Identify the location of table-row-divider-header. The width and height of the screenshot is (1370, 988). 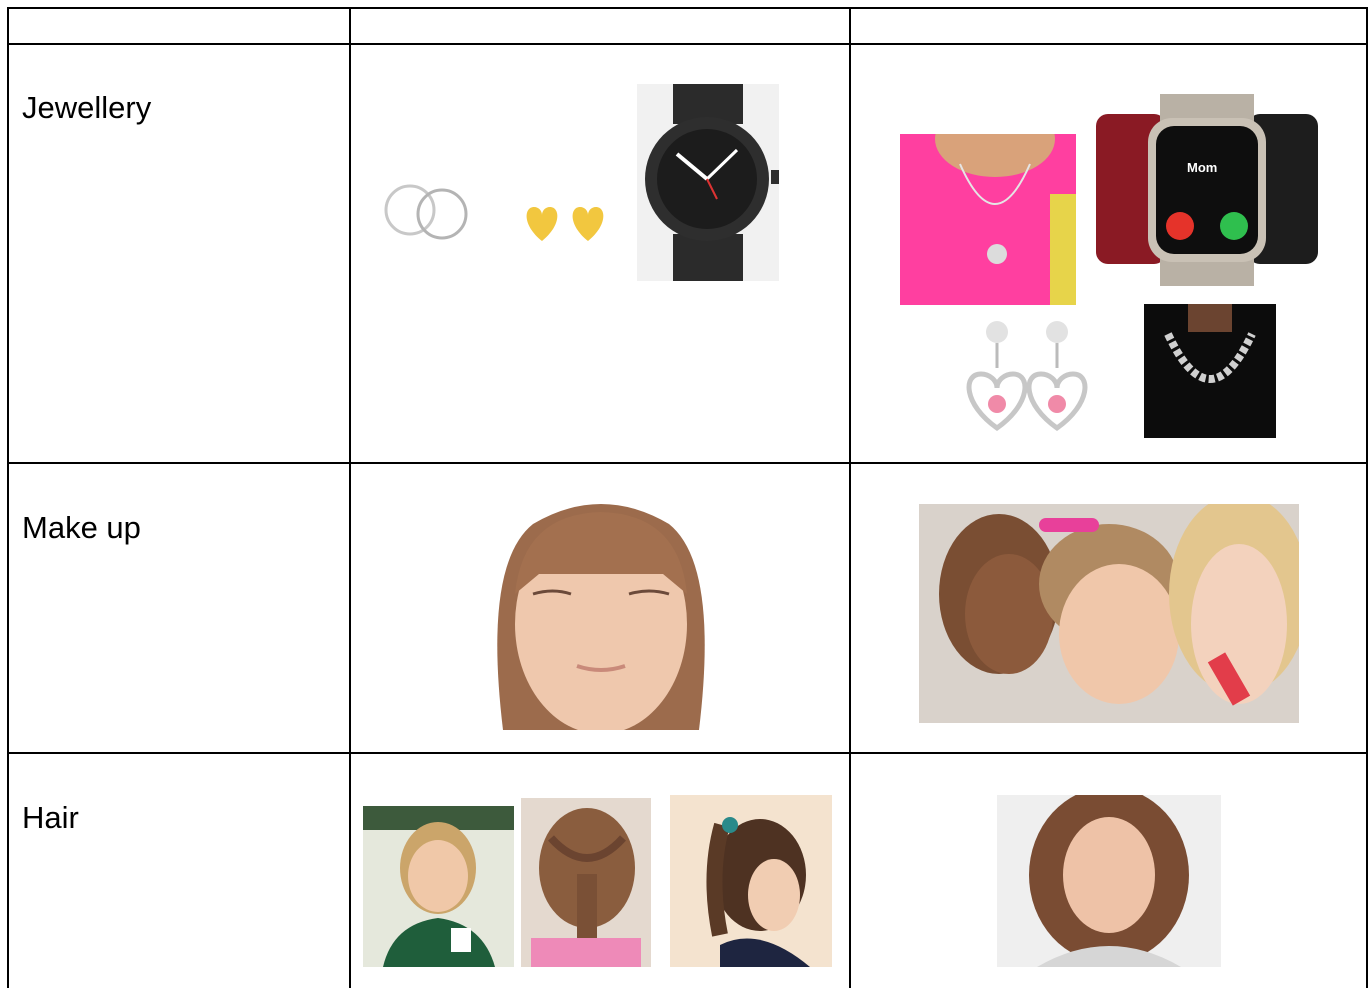
(687, 44).